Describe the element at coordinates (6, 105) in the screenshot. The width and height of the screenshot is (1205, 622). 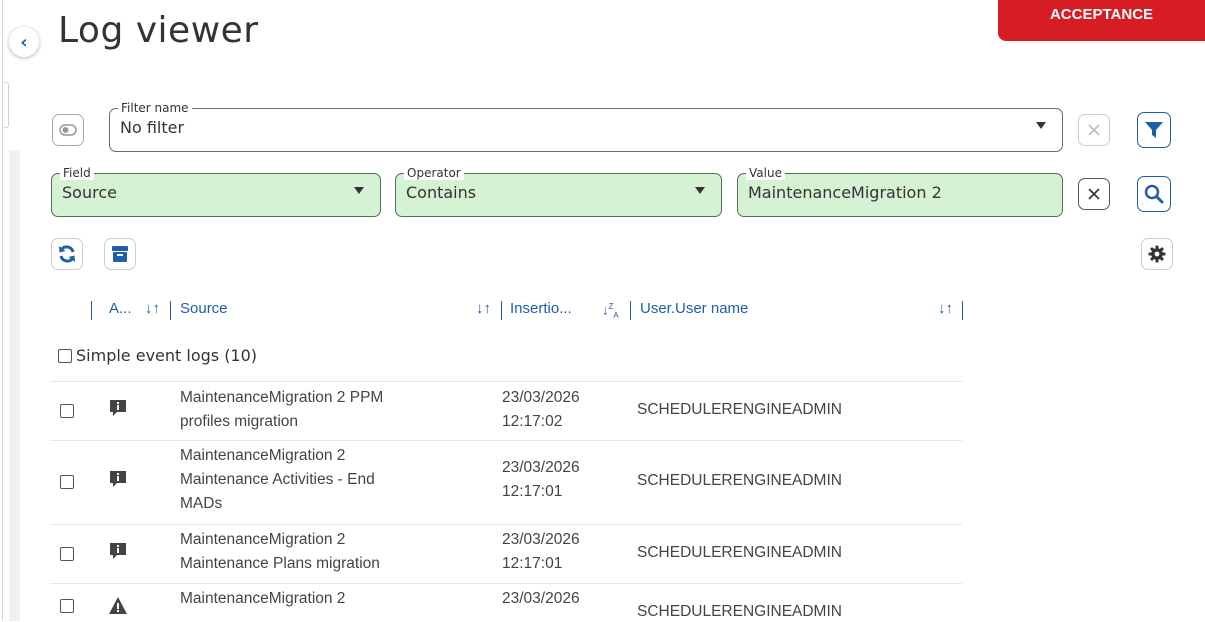
I see `rail-handle` at that location.